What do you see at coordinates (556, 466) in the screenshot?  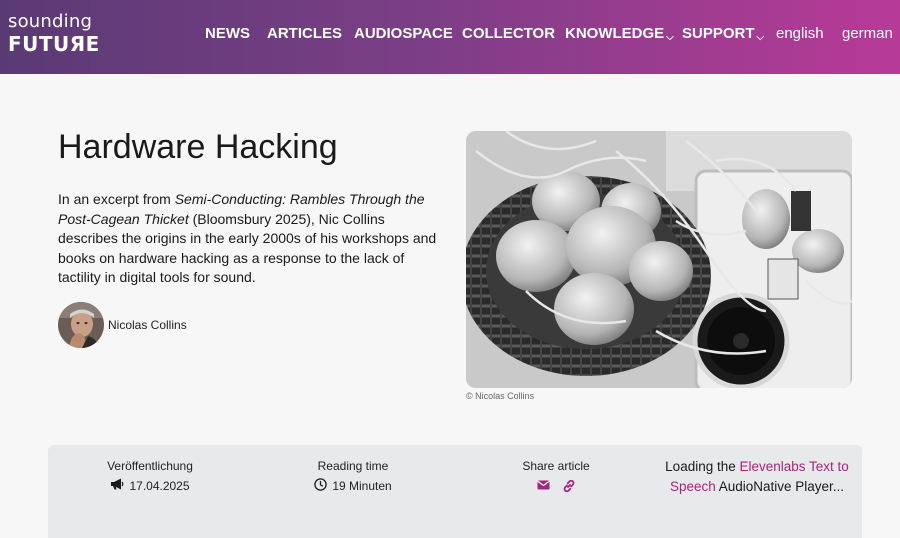 I see `share-label: Share article` at bounding box center [556, 466].